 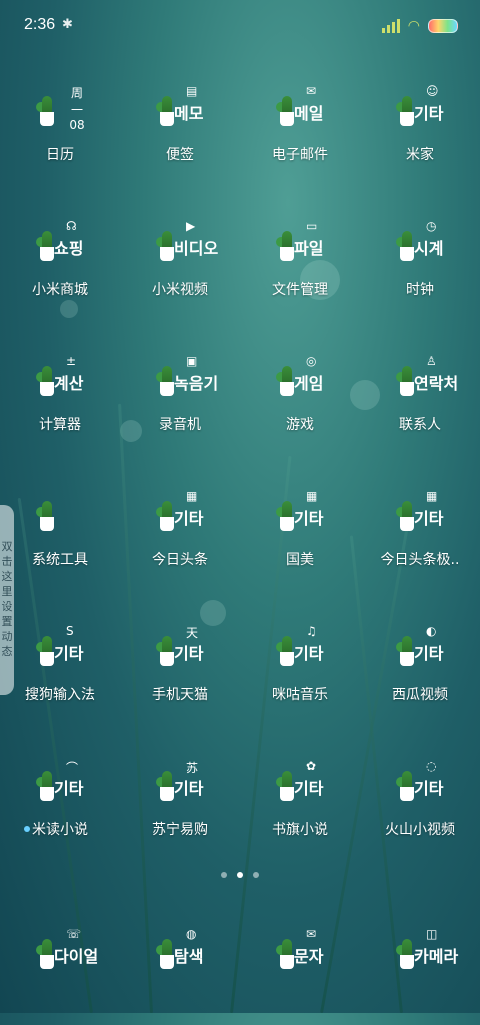 I want to click on app-icon: ☏ 다이얼, so click(x=65, y=953).